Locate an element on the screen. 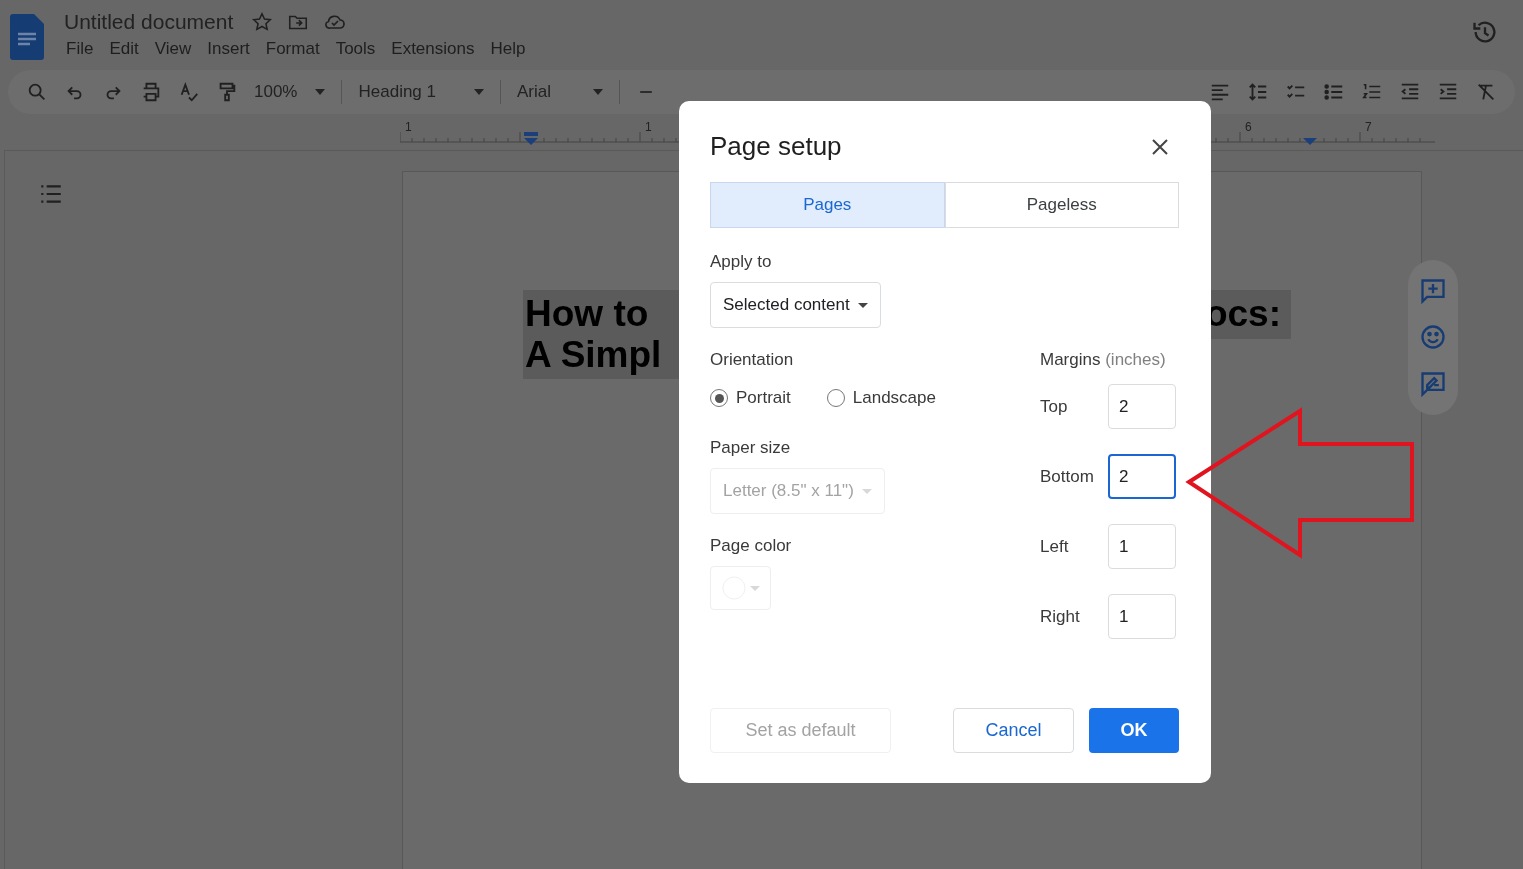 This screenshot has width=1523, height=869. menu-item: Help is located at coordinates (508, 49).